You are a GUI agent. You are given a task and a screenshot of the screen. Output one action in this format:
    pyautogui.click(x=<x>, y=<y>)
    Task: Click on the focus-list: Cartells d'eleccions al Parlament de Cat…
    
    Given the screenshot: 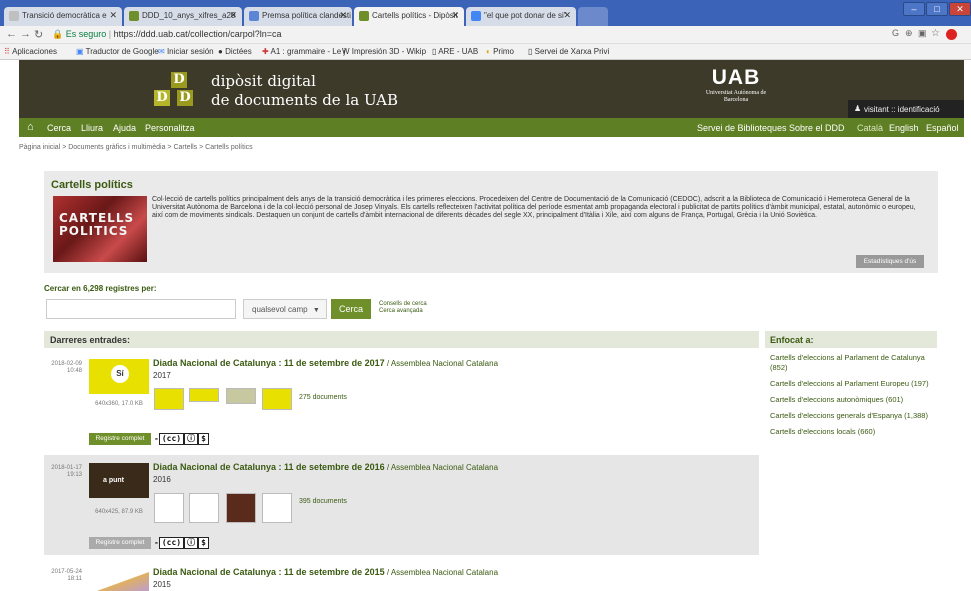 What is the action you would take?
    pyautogui.click(x=850, y=398)
    